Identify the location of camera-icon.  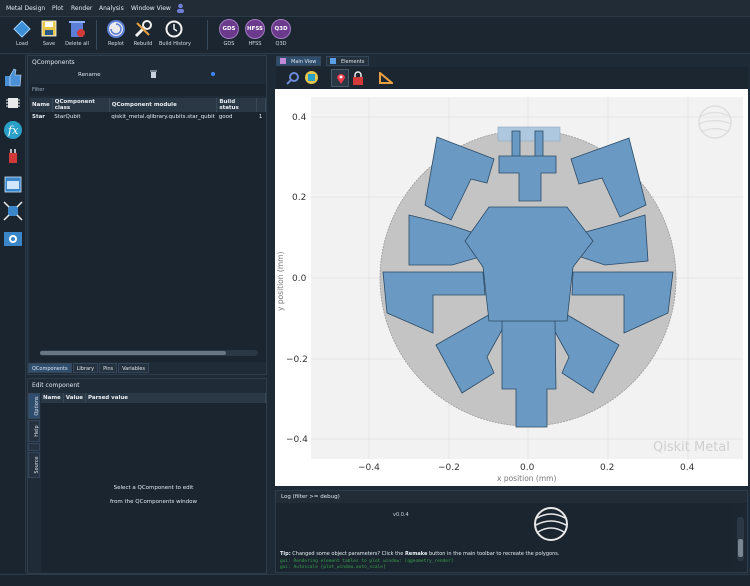
(13, 238).